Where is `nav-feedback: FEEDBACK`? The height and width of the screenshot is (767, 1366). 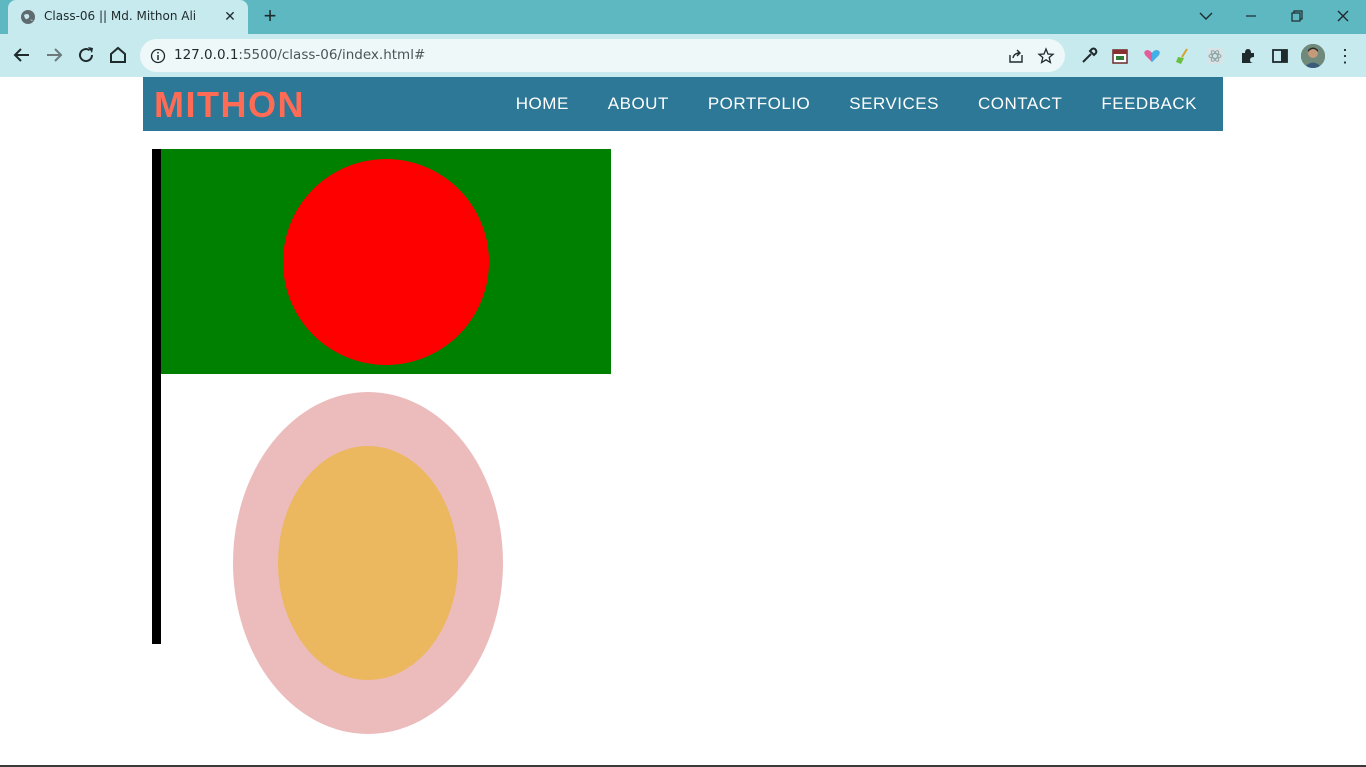 nav-feedback: FEEDBACK is located at coordinates (1149, 104).